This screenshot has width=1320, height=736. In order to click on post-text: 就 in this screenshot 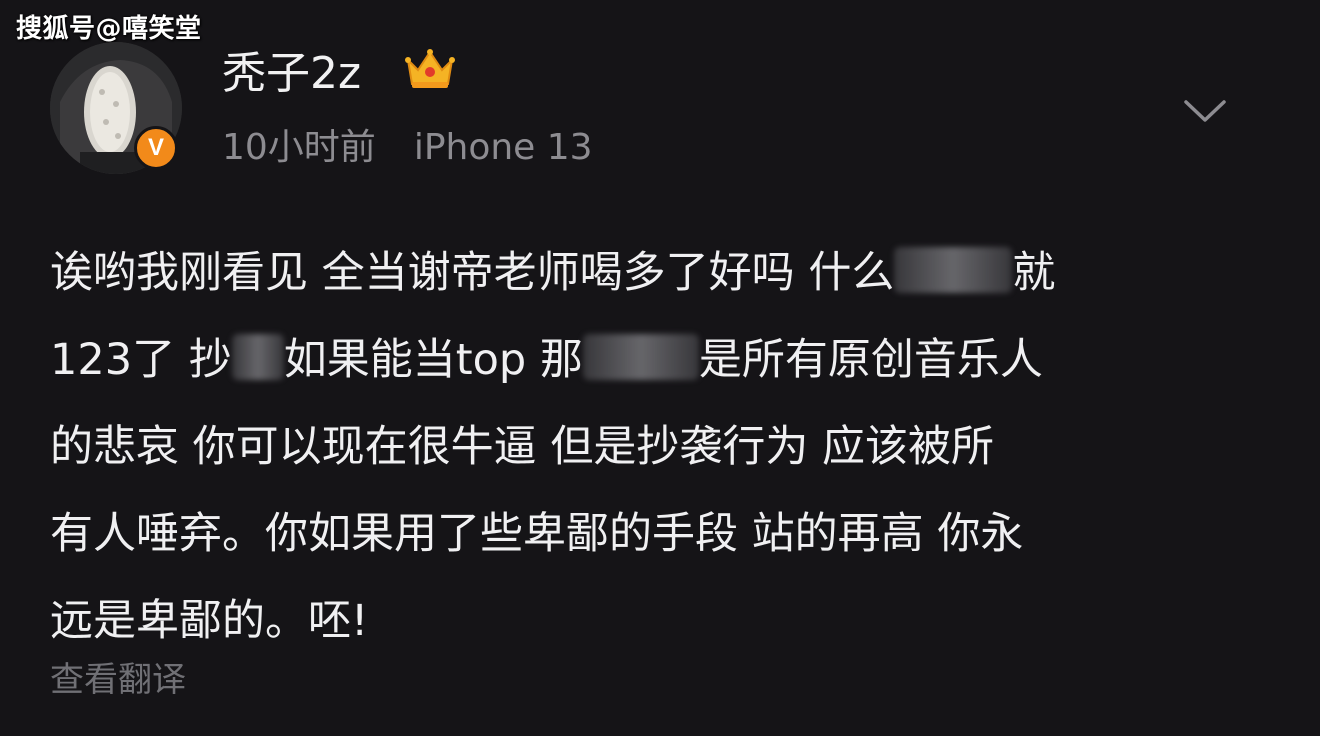, I will do `click(1034, 273)`.